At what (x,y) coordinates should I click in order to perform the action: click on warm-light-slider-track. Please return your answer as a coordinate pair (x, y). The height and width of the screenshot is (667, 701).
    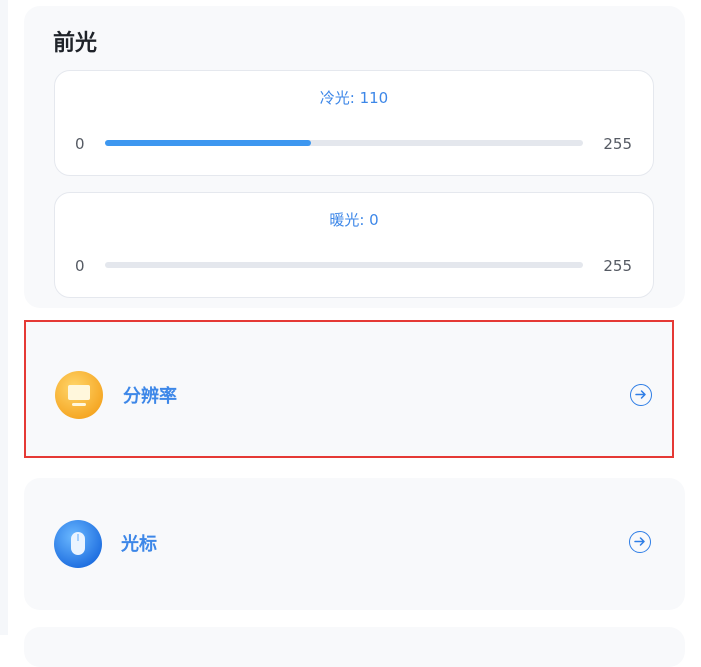
    Looking at the image, I should click on (339, 303).